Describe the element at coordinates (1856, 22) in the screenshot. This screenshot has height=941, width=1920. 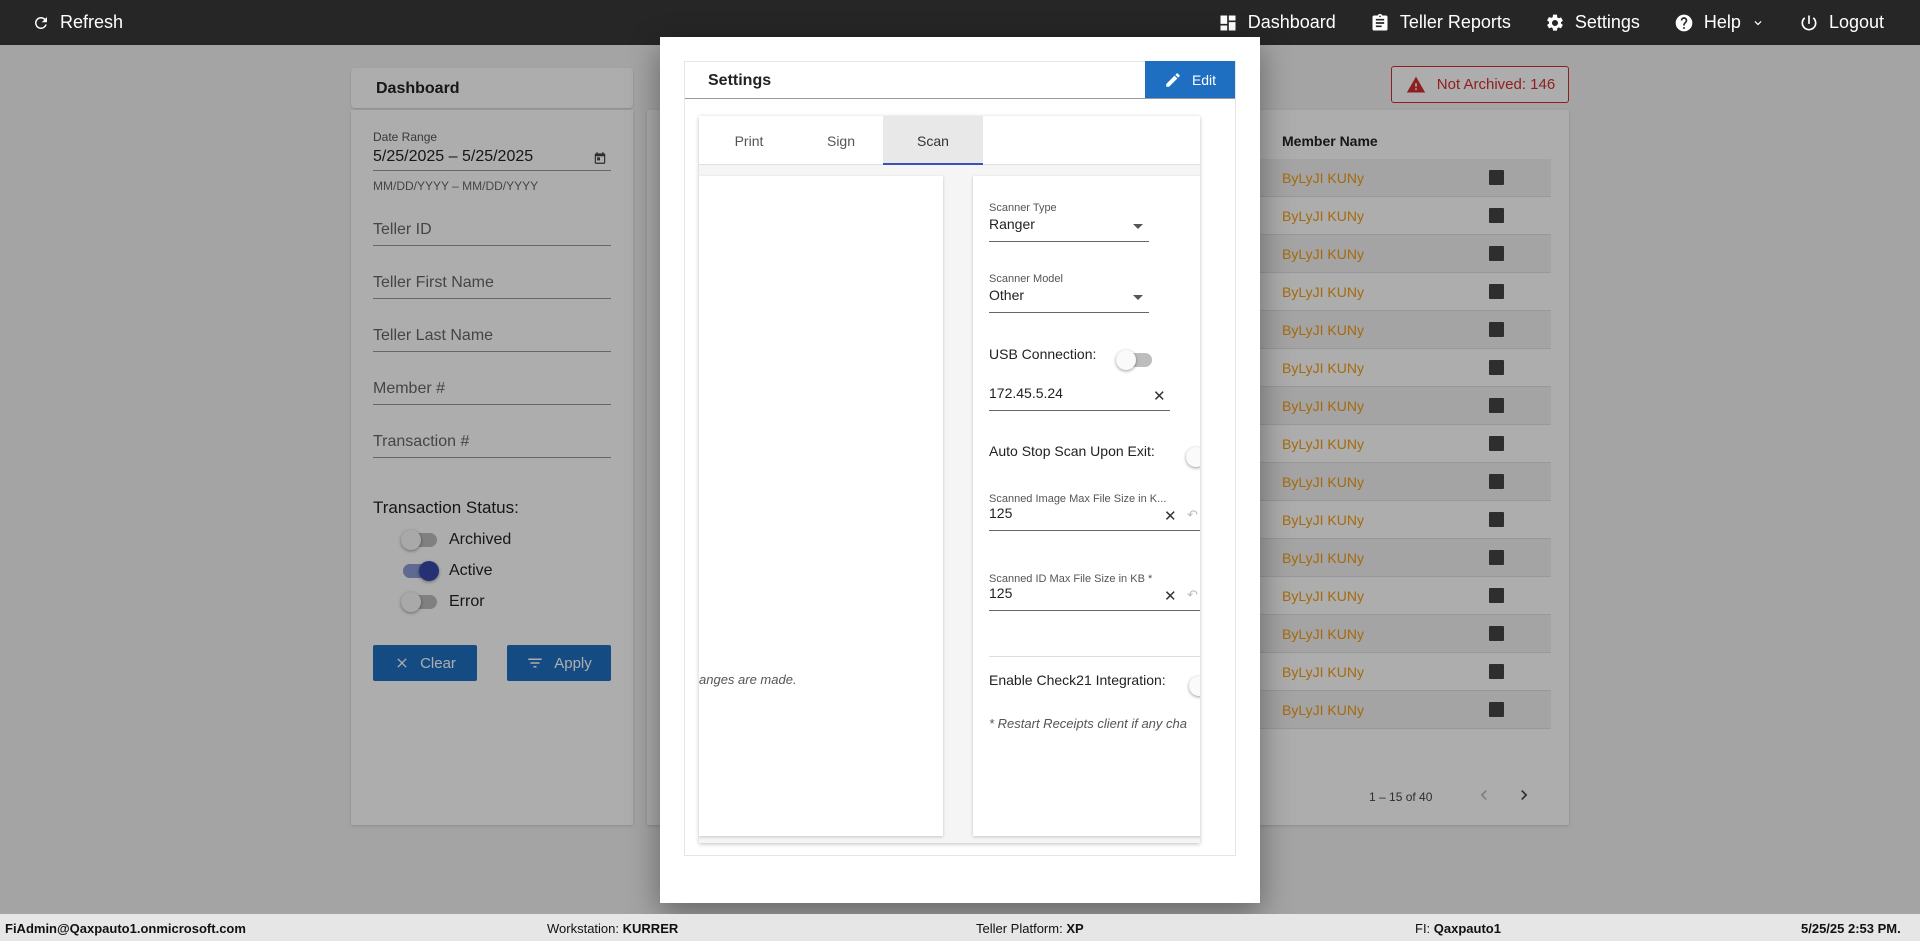
I see `nav-logout-label: Logout` at that location.